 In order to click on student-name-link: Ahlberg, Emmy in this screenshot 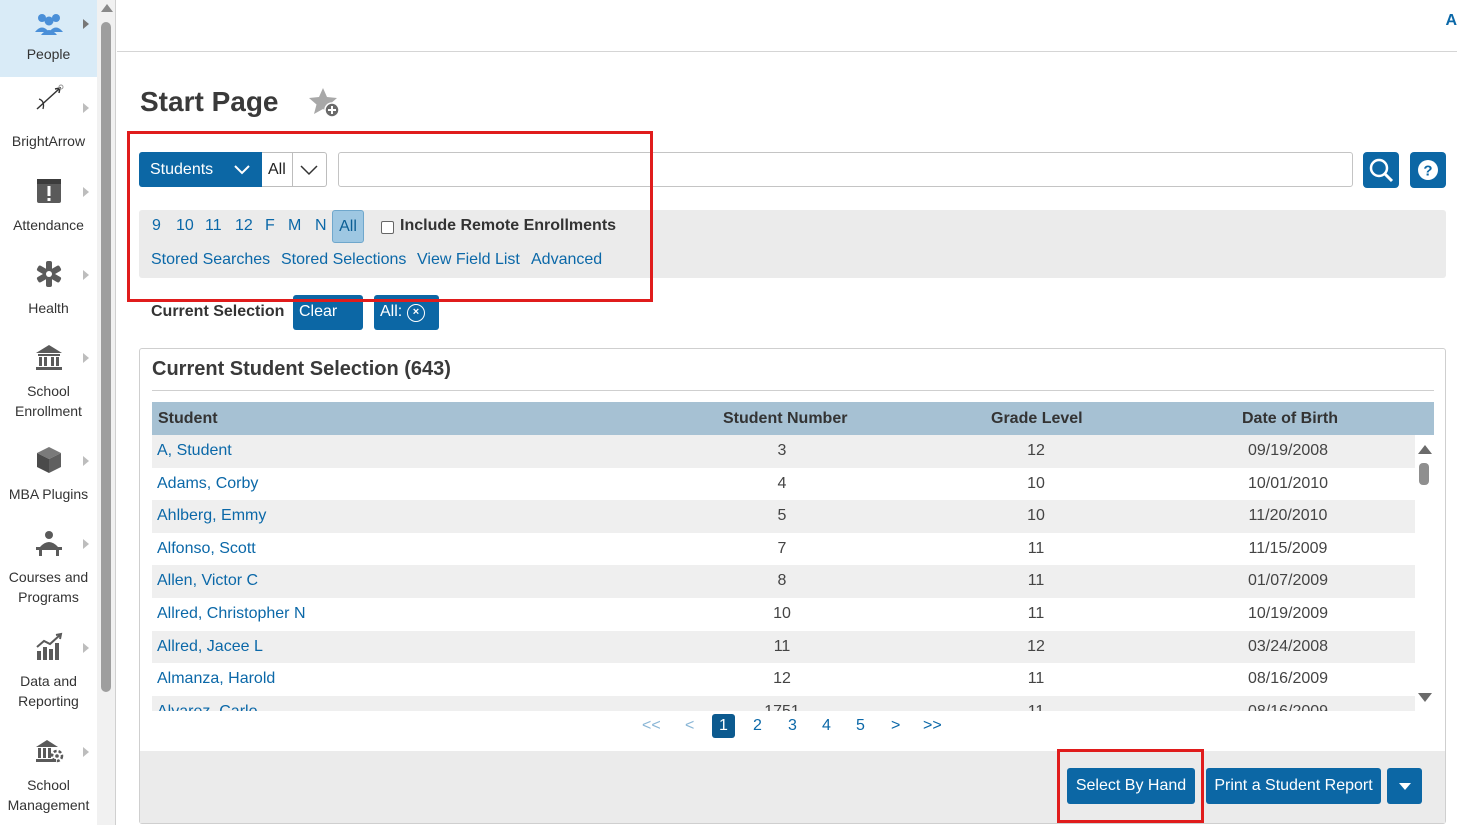, I will do `click(211, 516)`.